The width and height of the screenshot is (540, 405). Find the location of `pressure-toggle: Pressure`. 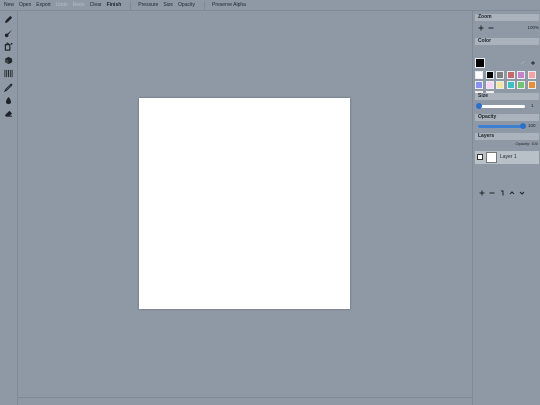

pressure-toggle: Pressure is located at coordinates (148, 5).